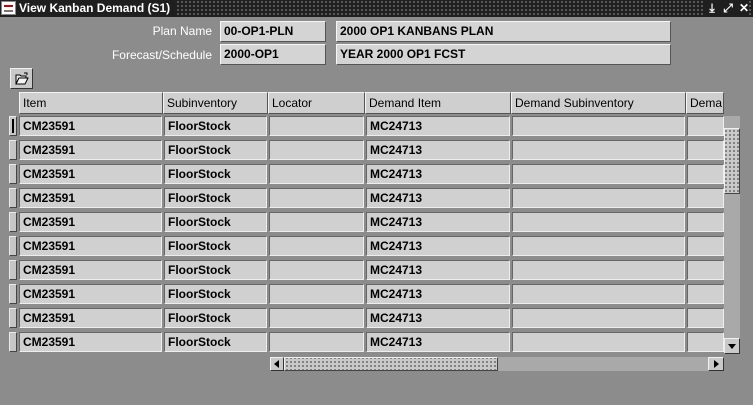 This screenshot has width=753, height=405. I want to click on arrow-right-icon, so click(716, 364).